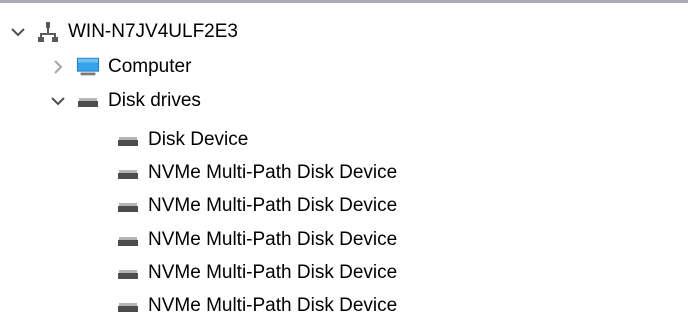 The image size is (688, 321). What do you see at coordinates (88, 67) in the screenshot?
I see `monitor-icon` at bounding box center [88, 67].